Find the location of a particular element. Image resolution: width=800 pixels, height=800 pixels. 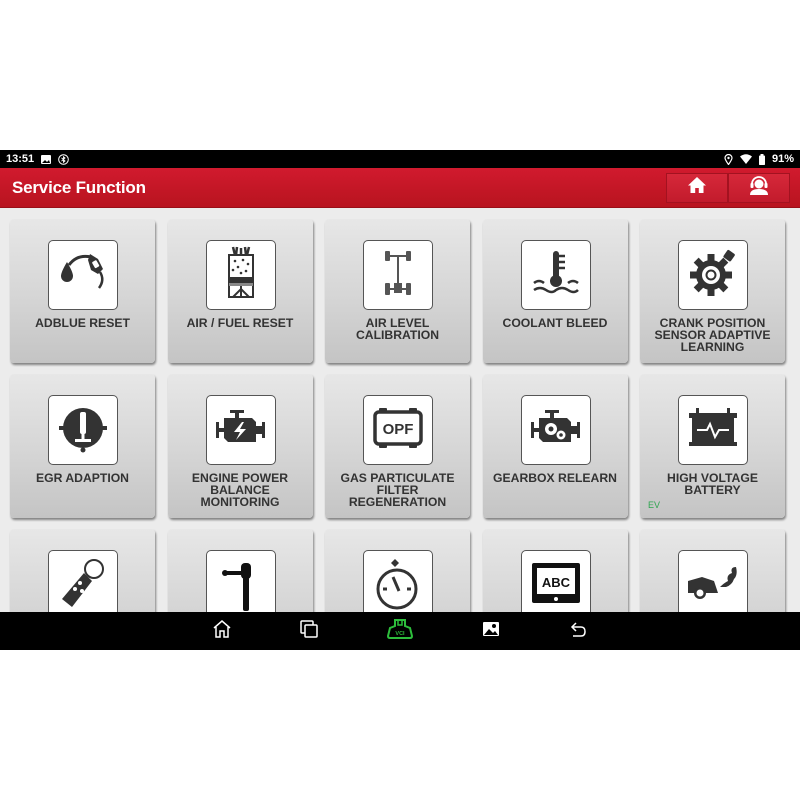

svg-text: OPF is located at coordinates (398, 429).